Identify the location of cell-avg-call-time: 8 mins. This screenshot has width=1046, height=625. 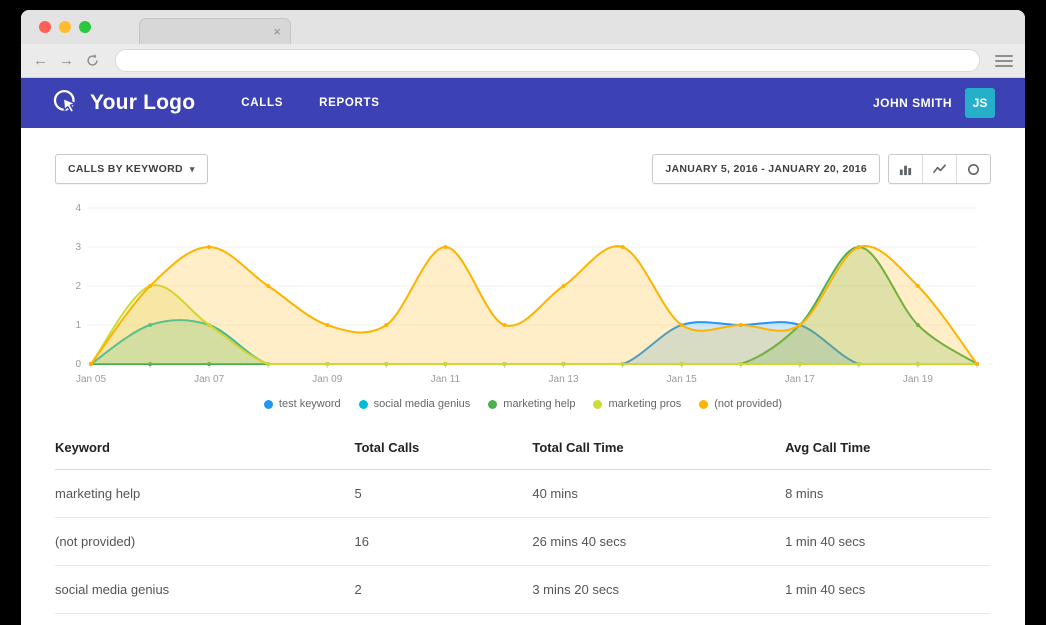
(888, 493).